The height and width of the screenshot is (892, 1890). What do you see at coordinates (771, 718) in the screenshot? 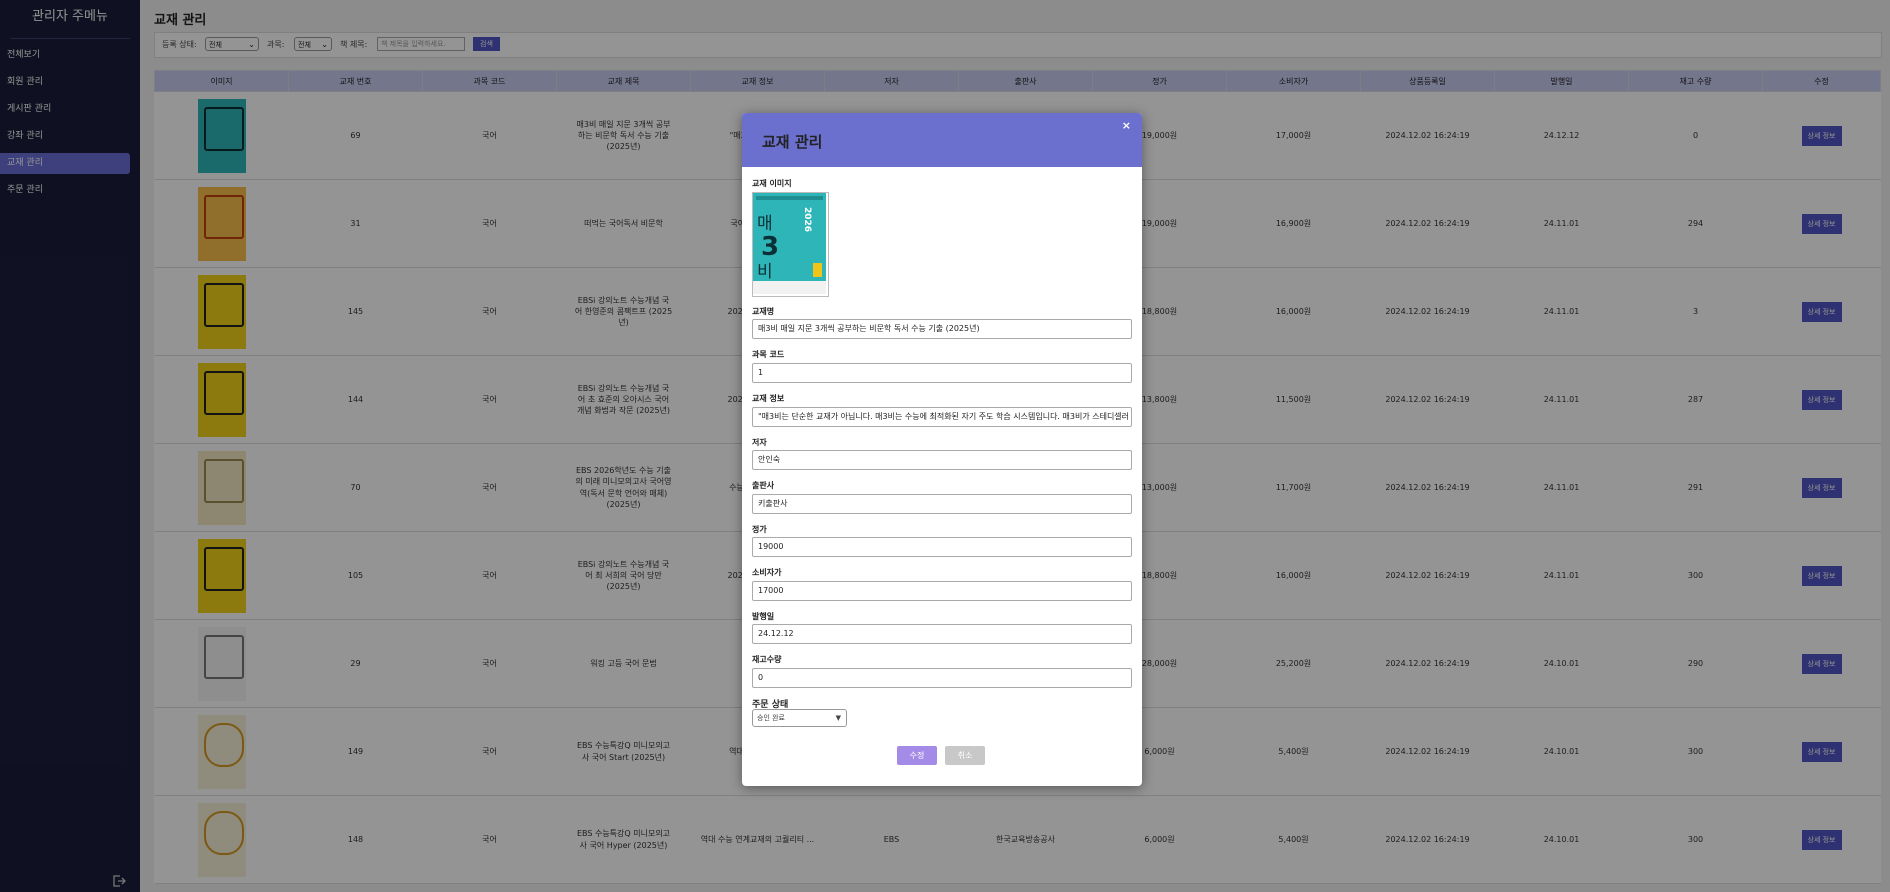
I see `order-status-value: 승인 완료` at bounding box center [771, 718].